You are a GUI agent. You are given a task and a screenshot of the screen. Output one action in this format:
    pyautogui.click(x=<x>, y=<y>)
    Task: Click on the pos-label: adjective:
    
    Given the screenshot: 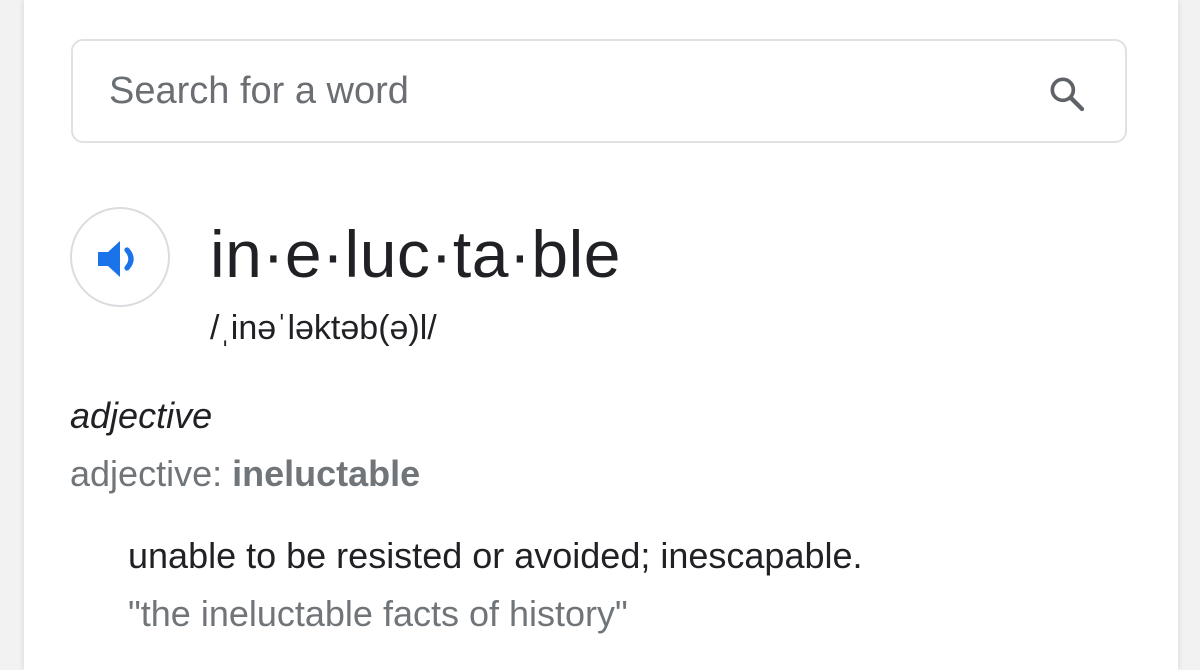 What is the action you would take?
    pyautogui.click(x=151, y=473)
    